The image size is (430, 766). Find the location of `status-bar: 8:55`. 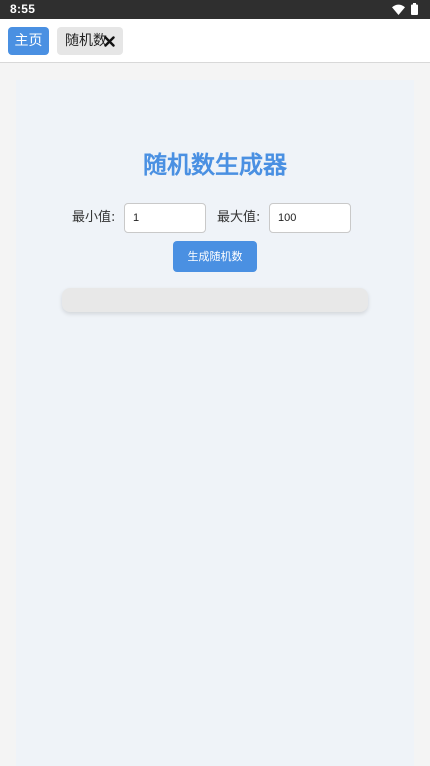

status-bar: 8:55 is located at coordinates (215, 9).